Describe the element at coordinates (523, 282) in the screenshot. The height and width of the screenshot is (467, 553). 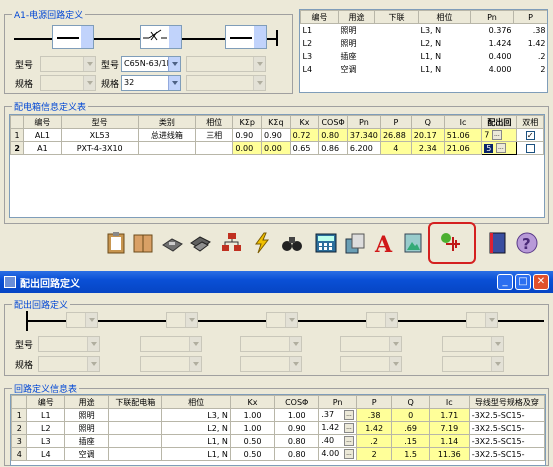
I see `maximize-button: □` at that location.